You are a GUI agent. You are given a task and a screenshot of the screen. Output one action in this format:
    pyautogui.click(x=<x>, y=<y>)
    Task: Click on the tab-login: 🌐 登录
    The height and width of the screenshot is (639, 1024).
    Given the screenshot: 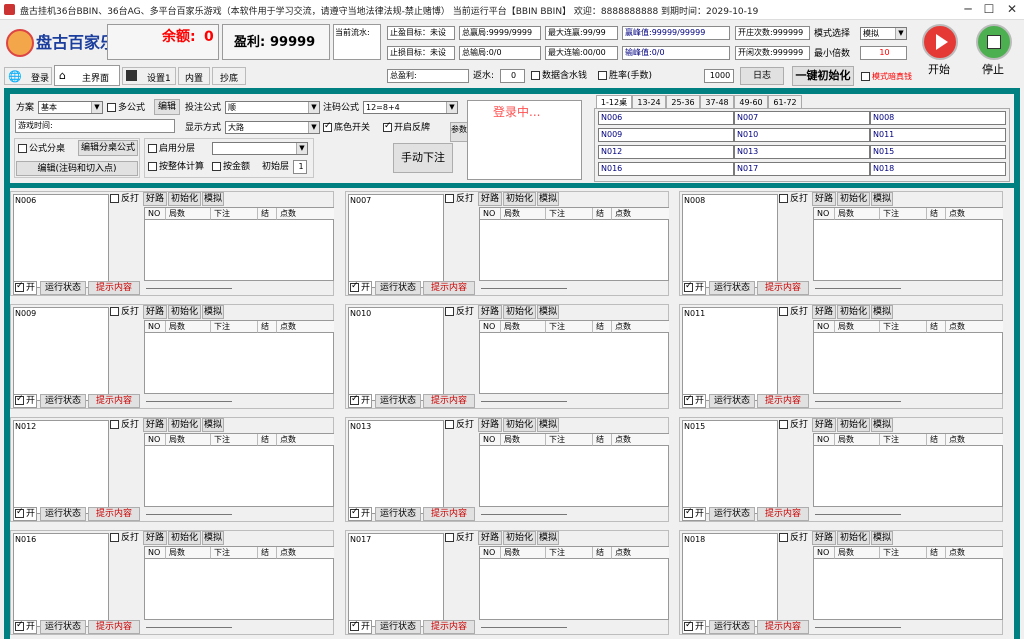 What is the action you would take?
    pyautogui.click(x=28, y=76)
    